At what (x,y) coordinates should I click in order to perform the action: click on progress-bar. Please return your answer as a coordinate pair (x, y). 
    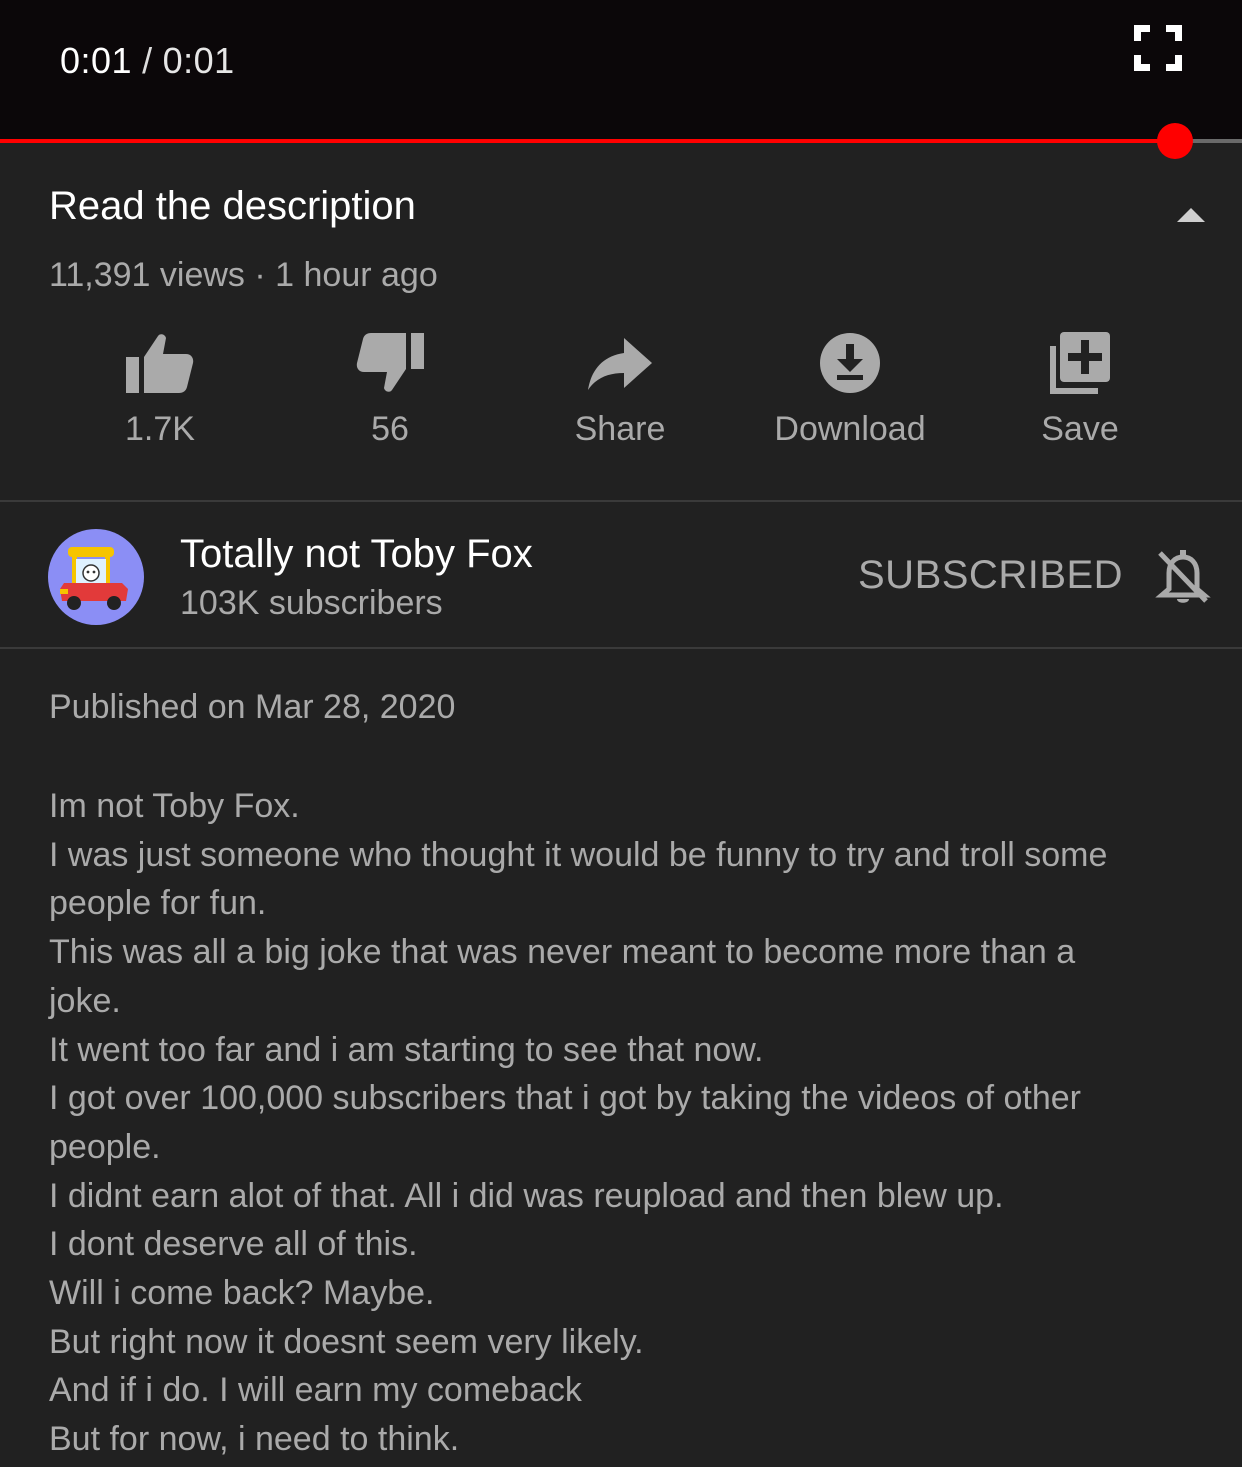
    Looking at the image, I should click on (621, 141).